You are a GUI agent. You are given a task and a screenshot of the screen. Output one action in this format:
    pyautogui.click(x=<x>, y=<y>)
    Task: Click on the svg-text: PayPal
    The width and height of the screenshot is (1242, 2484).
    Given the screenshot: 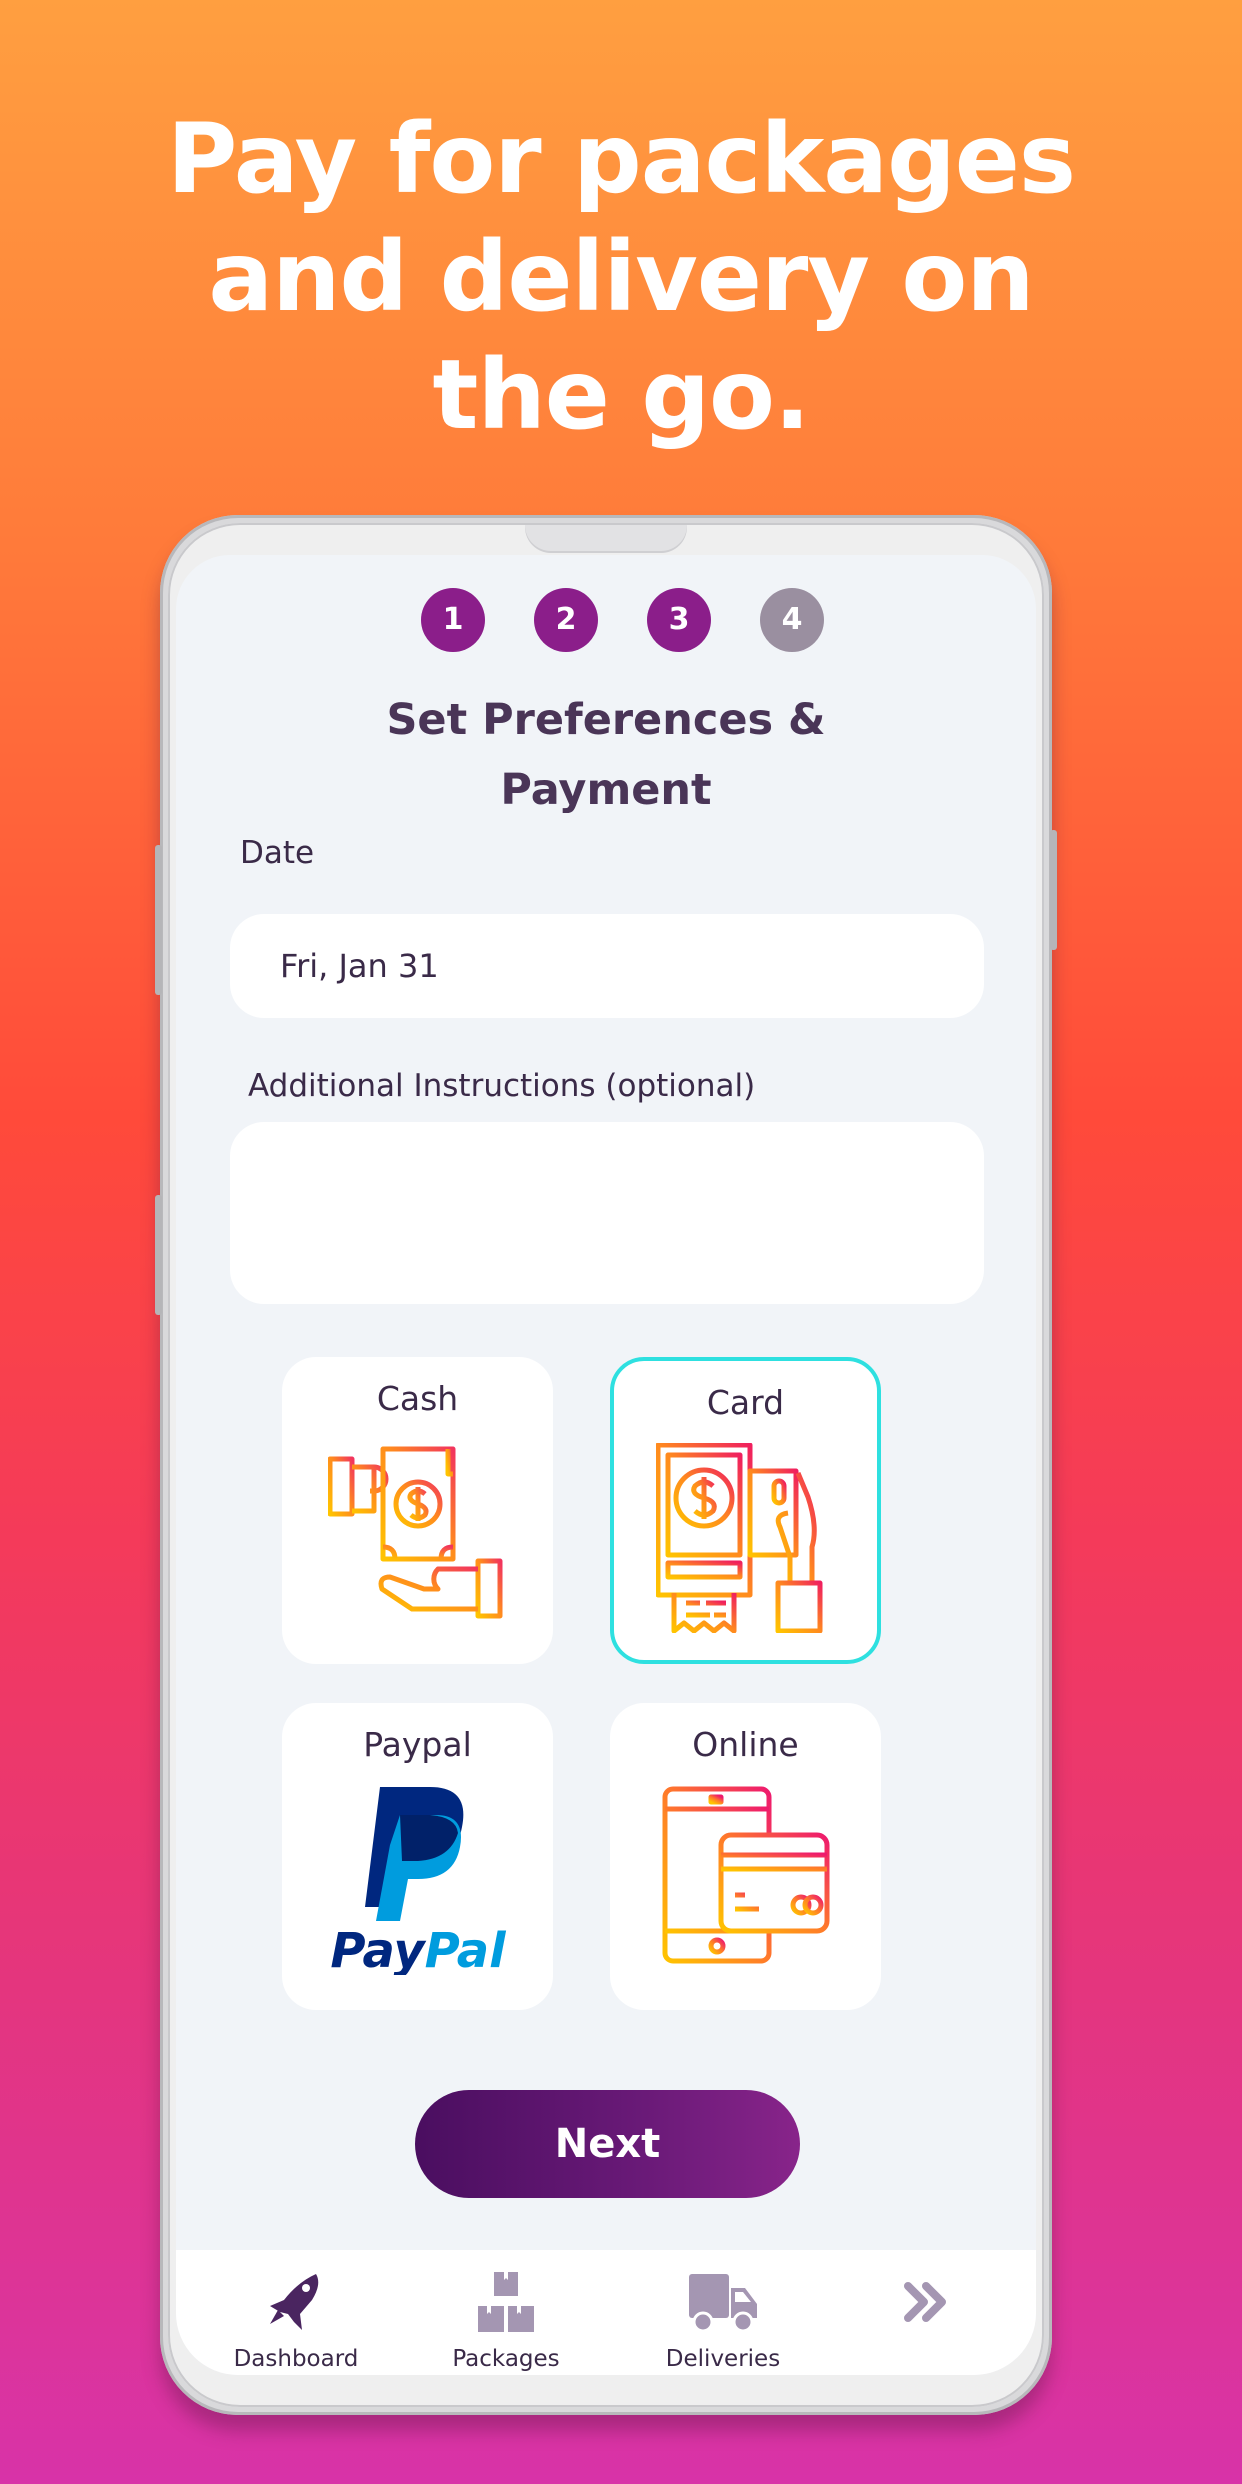 What is the action you would take?
    pyautogui.click(x=418, y=1949)
    